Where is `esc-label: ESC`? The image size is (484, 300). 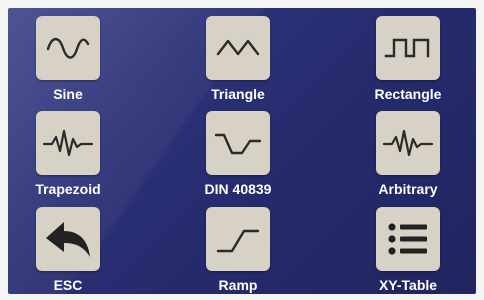 esc-label: ESC is located at coordinates (68, 285).